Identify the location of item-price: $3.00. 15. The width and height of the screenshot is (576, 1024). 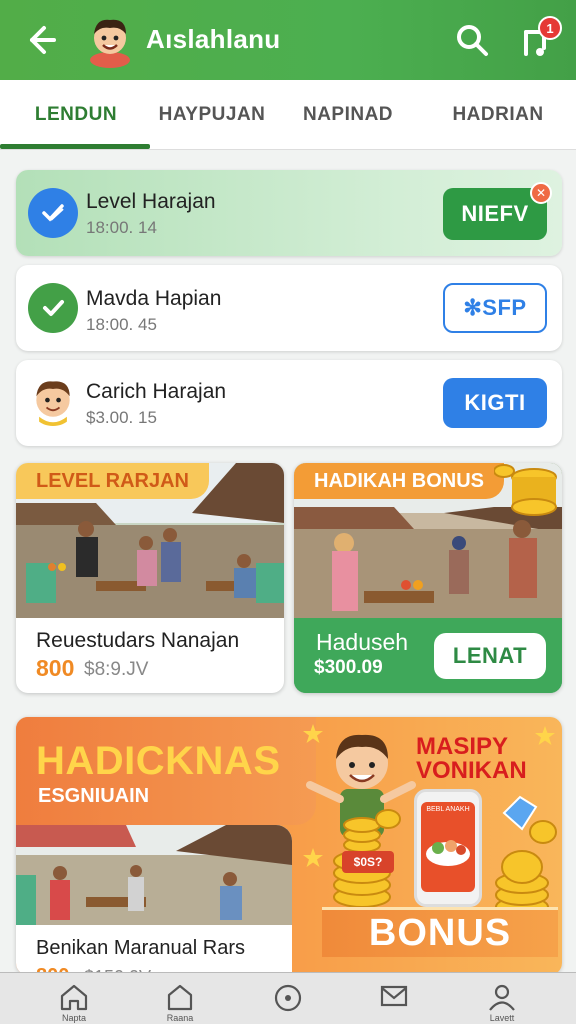
(121, 417).